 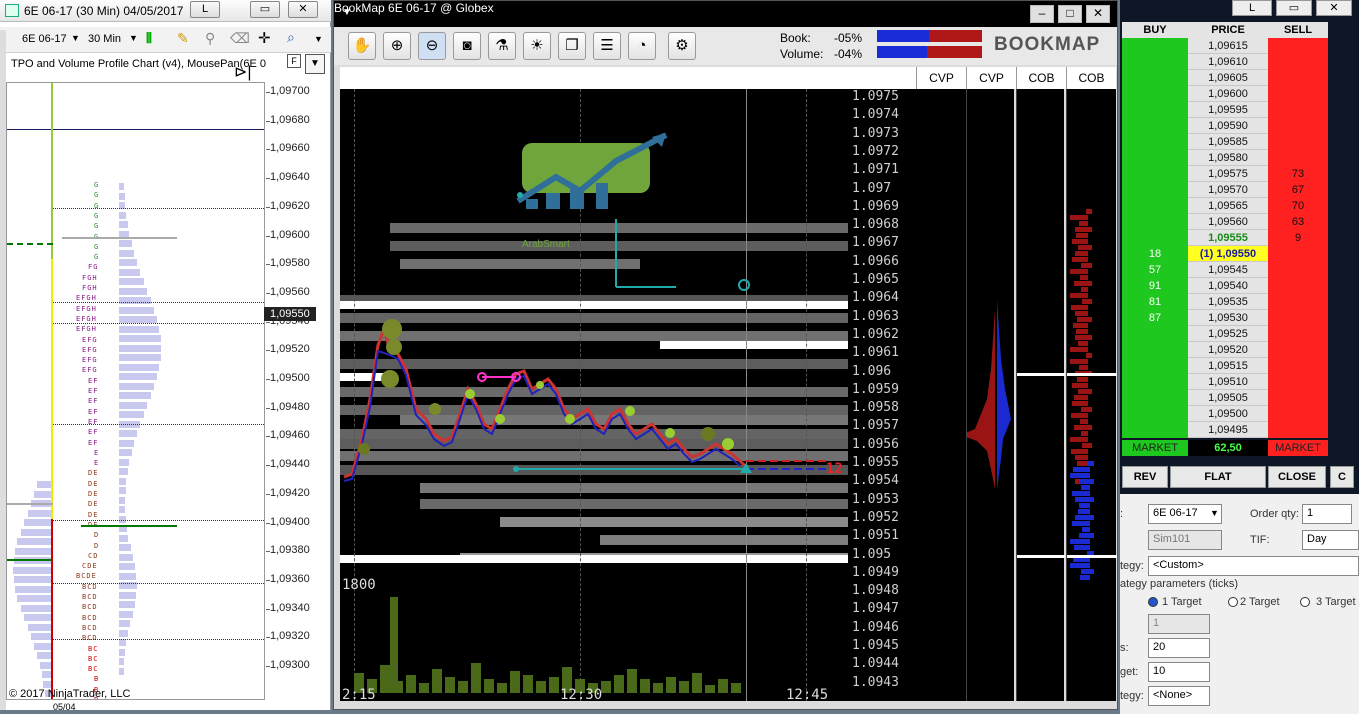 I want to click on dom-sell-cell: 9, so click(x=1298, y=238).